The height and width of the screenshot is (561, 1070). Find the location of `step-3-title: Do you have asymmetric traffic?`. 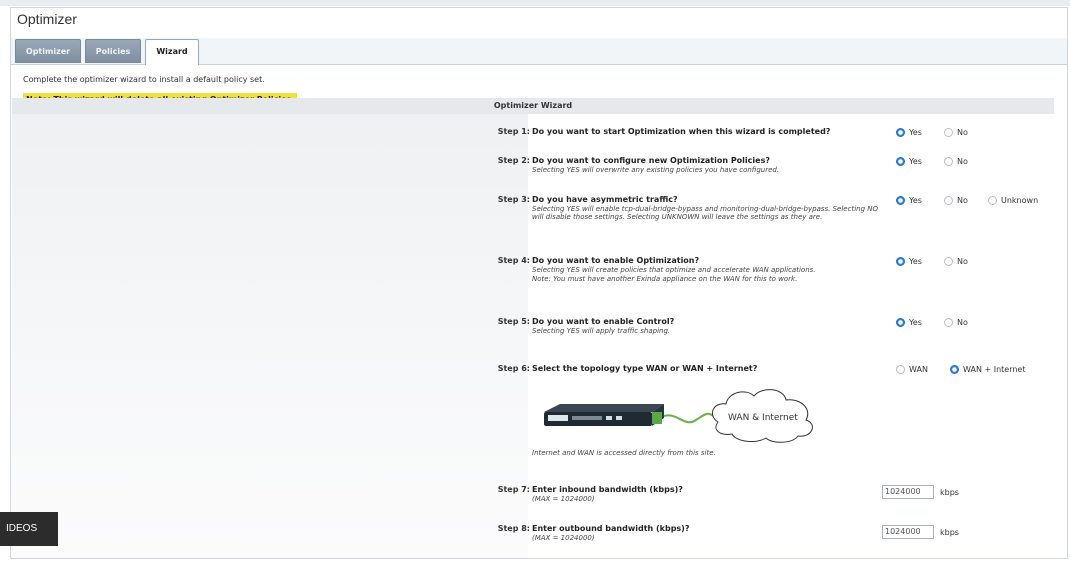

step-3-title: Do you have asymmetric traffic? is located at coordinates (605, 199).